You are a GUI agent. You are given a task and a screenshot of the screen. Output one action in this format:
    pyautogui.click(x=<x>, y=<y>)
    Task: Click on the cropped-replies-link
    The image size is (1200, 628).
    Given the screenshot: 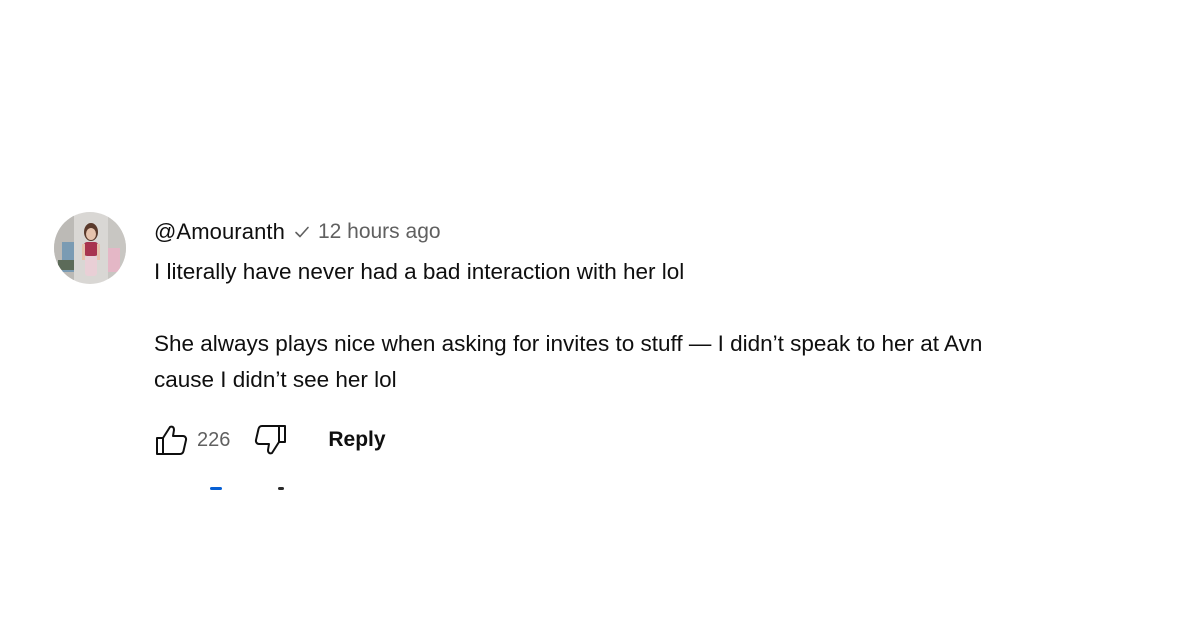 What is the action you would take?
    pyautogui.click(x=247, y=488)
    